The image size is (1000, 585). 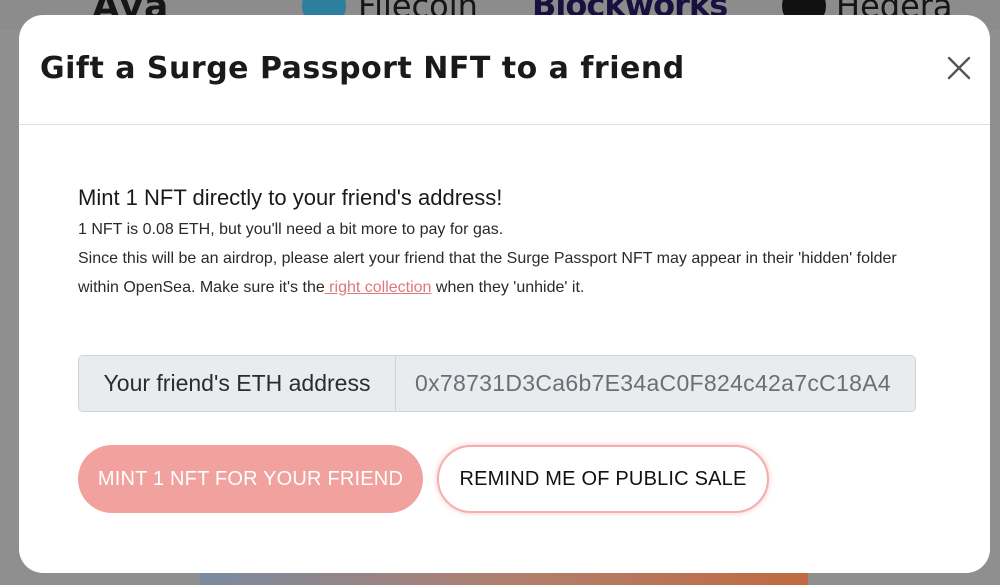 What do you see at coordinates (237, 383) in the screenshot?
I see `address-label: Your friend's ETH address` at bounding box center [237, 383].